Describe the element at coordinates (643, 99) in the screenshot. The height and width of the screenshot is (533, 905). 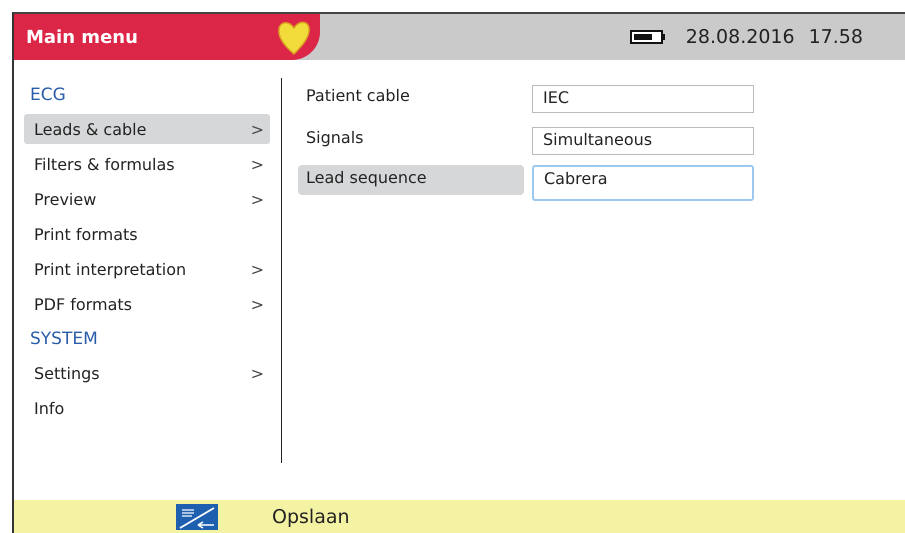
I see `setting-value-field: IEC` at that location.